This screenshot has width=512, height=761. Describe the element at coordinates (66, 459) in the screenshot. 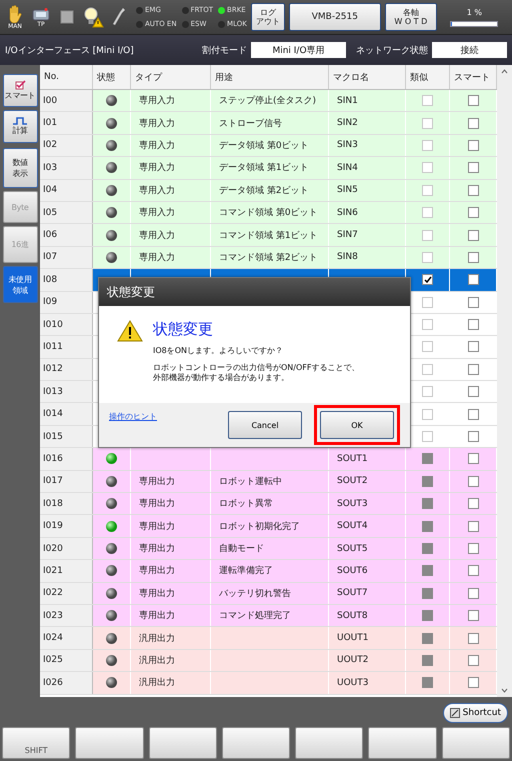

I see `table-cell: I016` at that location.